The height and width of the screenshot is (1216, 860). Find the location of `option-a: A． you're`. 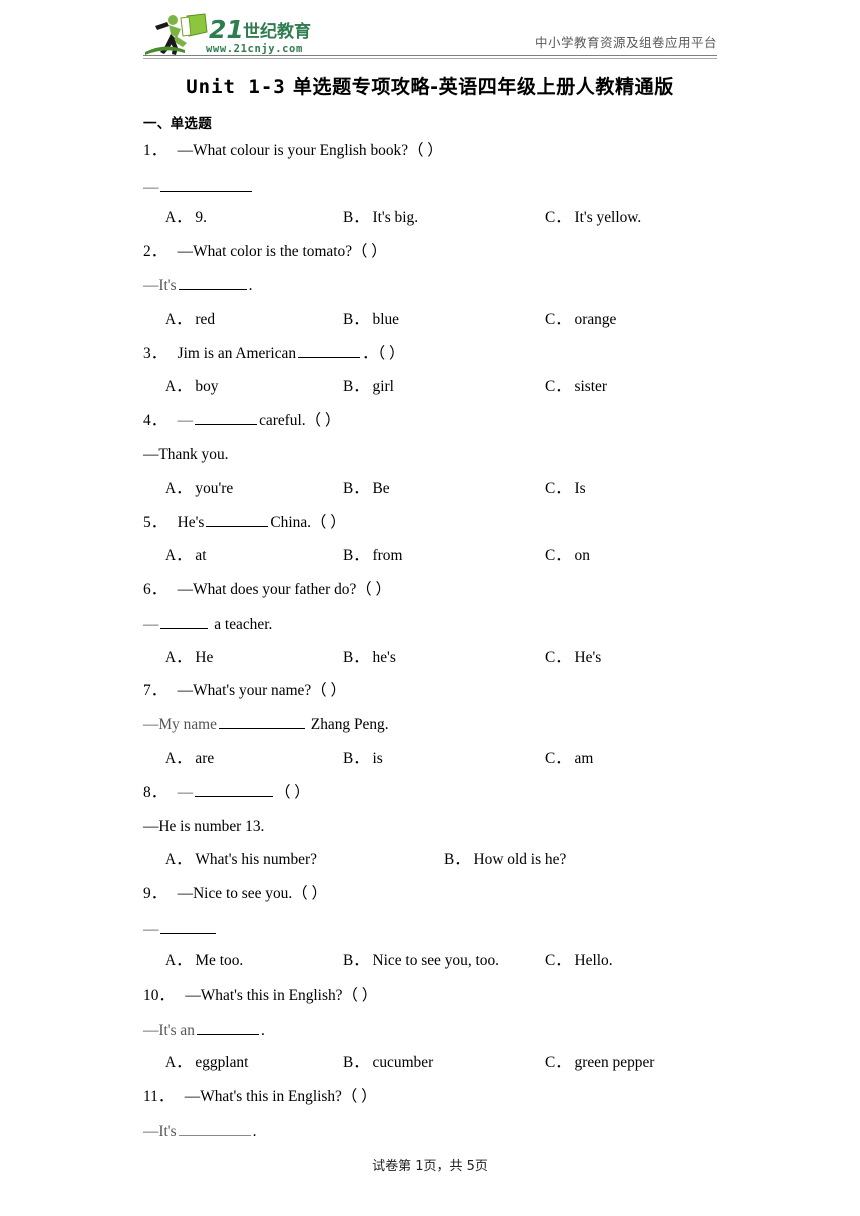

option-a: A． you're is located at coordinates (199, 489).